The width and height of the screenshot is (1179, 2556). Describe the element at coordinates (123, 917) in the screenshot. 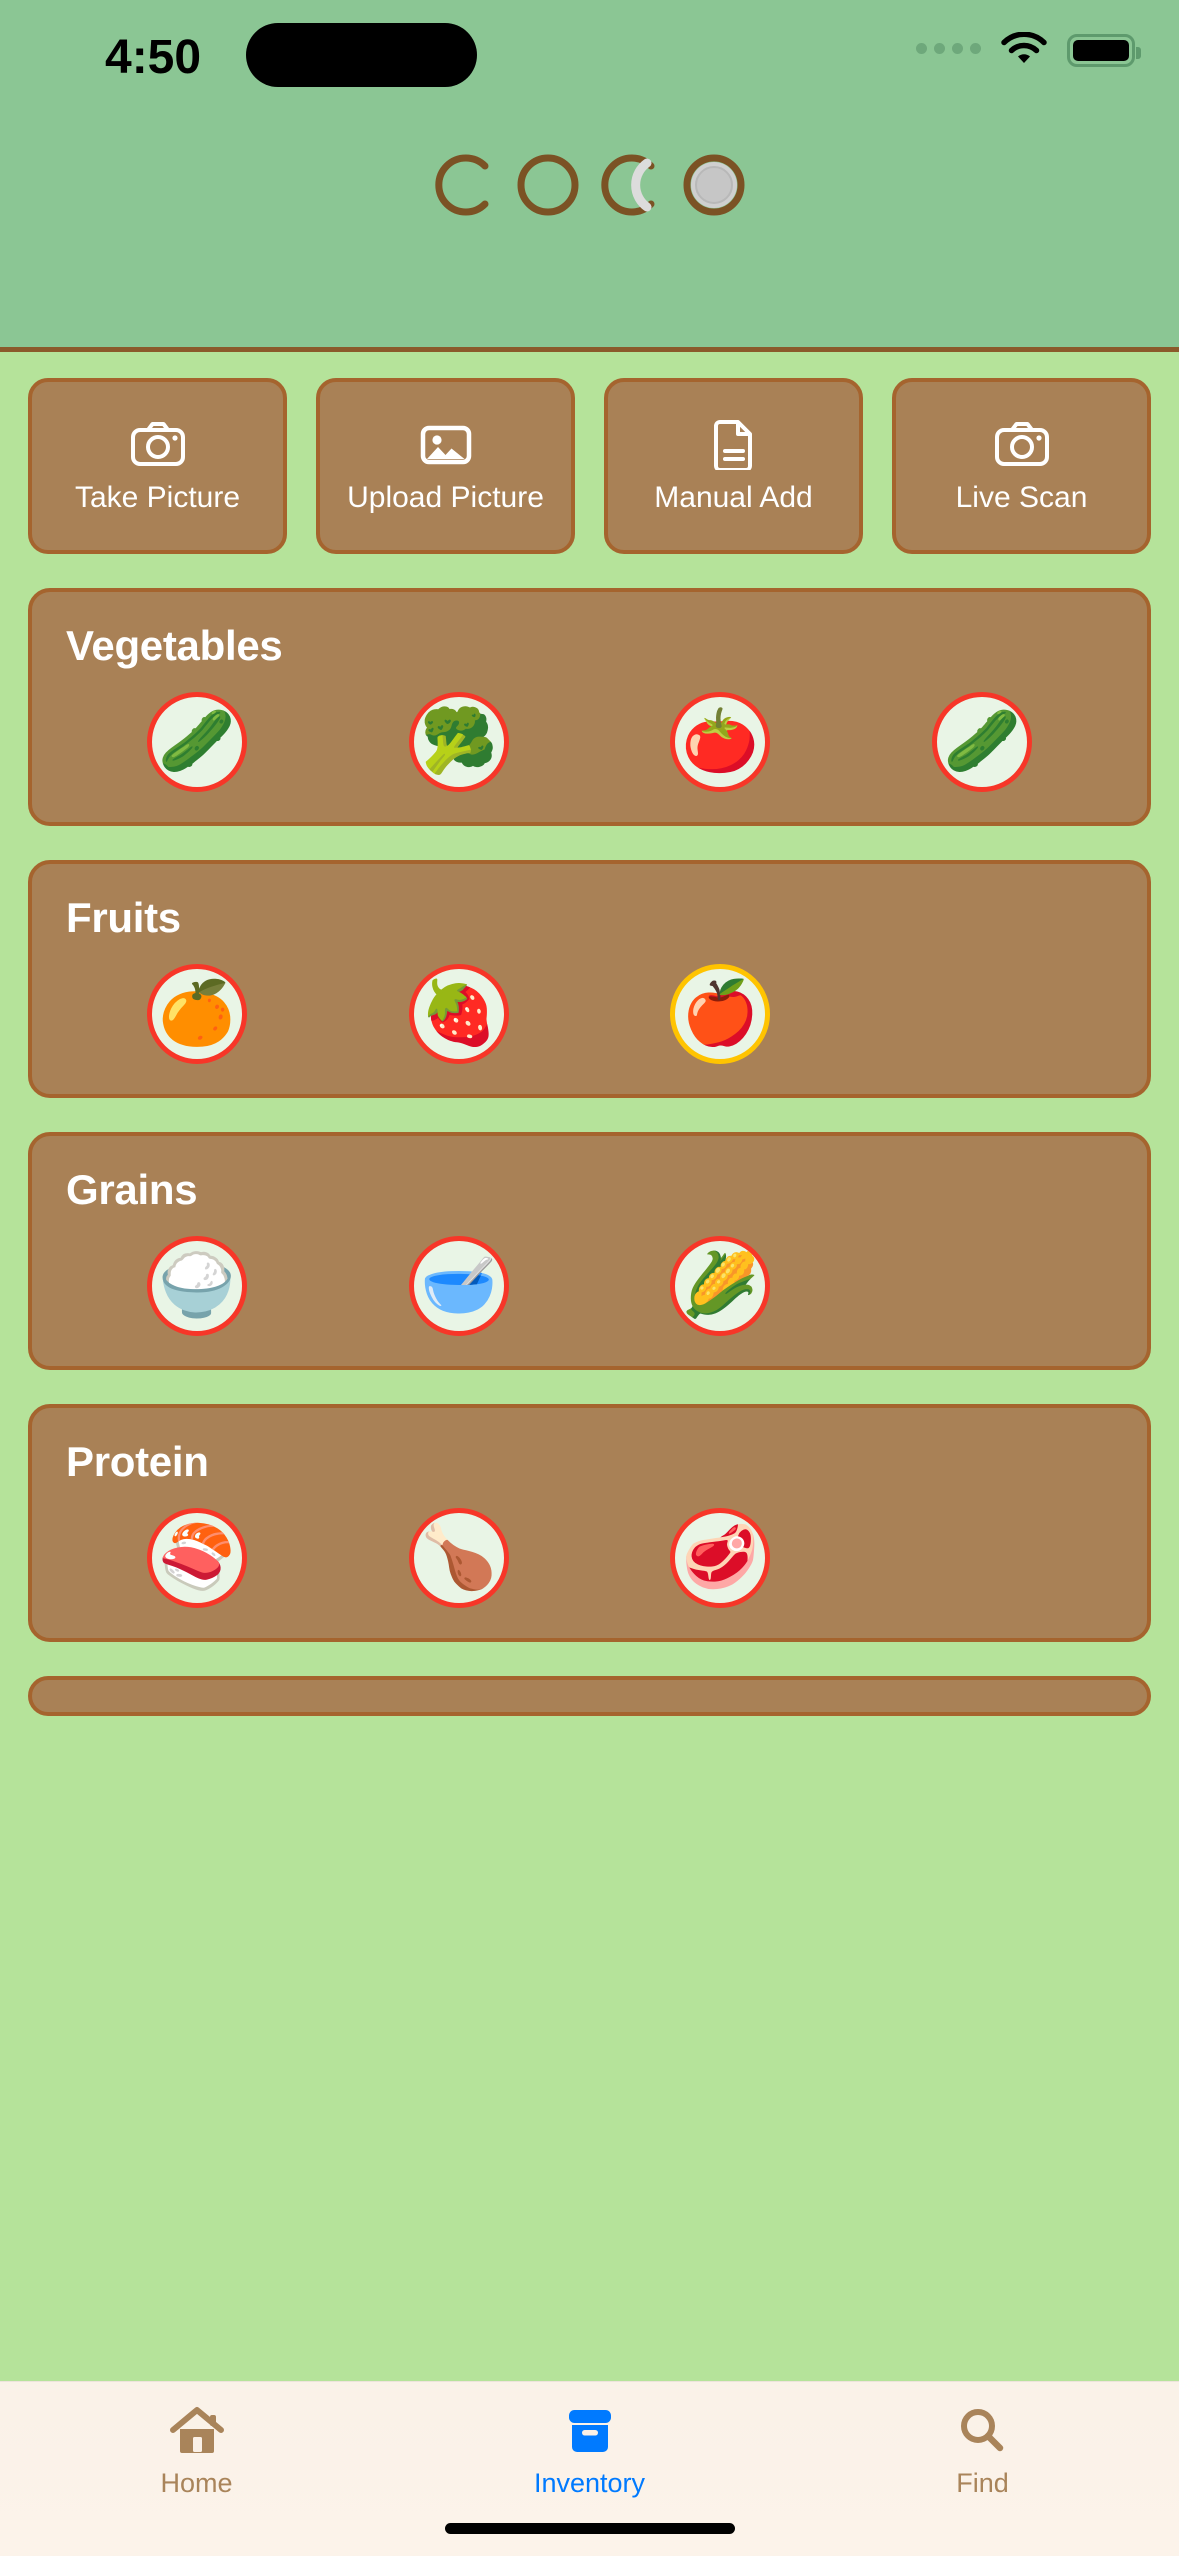

I see `category-title: Fruits` at that location.